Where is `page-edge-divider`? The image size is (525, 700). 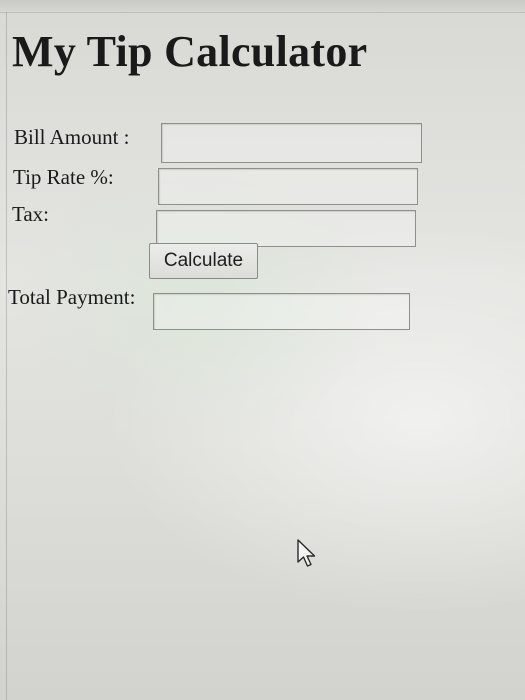 page-edge-divider is located at coordinates (6, 356).